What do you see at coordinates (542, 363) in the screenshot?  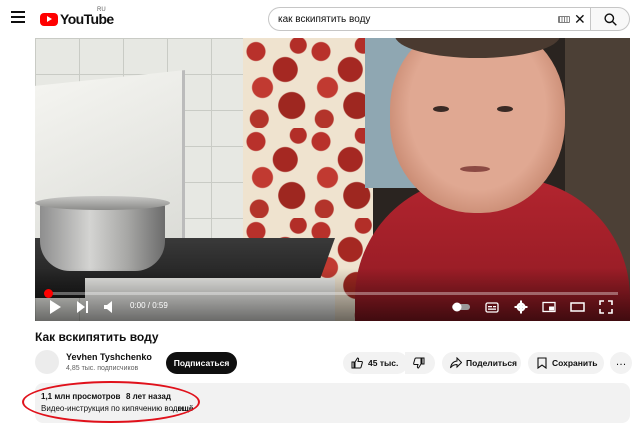 I see `bookmark-icon` at bounding box center [542, 363].